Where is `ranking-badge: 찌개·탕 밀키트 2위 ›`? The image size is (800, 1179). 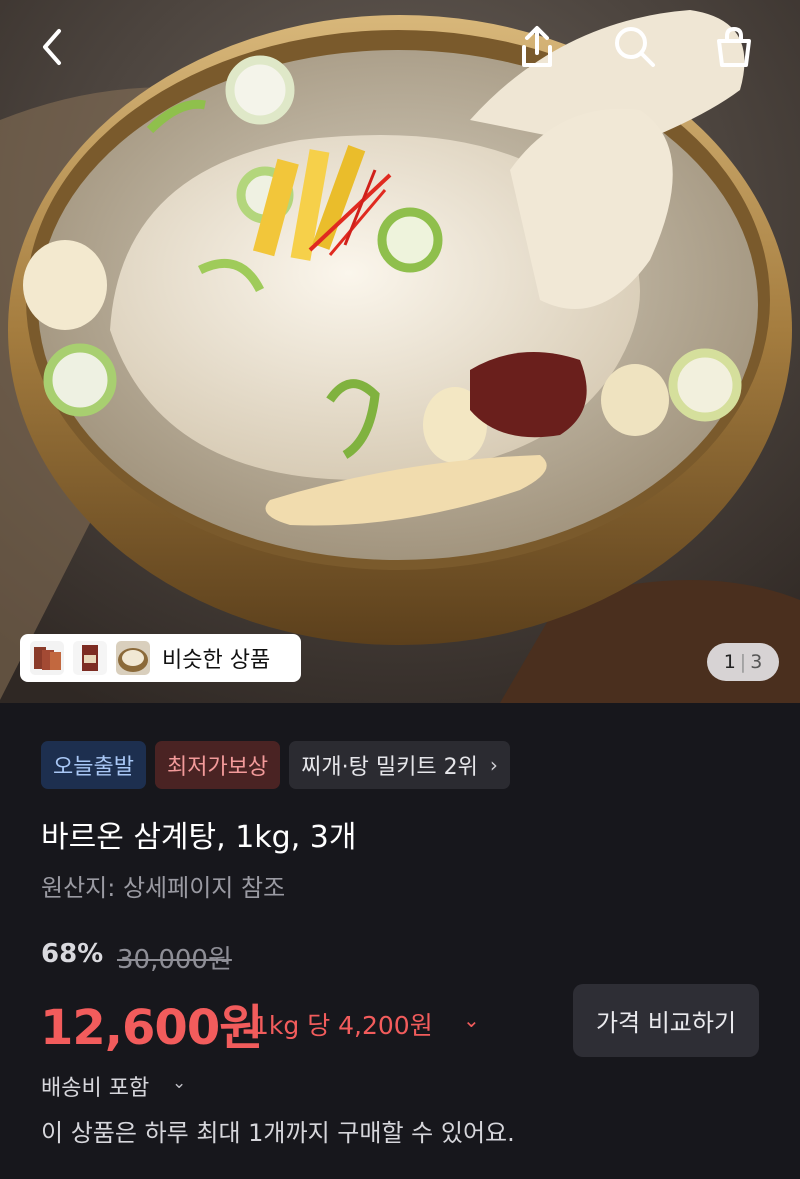 ranking-badge: 찌개·탕 밀키트 2위 › is located at coordinates (399, 765).